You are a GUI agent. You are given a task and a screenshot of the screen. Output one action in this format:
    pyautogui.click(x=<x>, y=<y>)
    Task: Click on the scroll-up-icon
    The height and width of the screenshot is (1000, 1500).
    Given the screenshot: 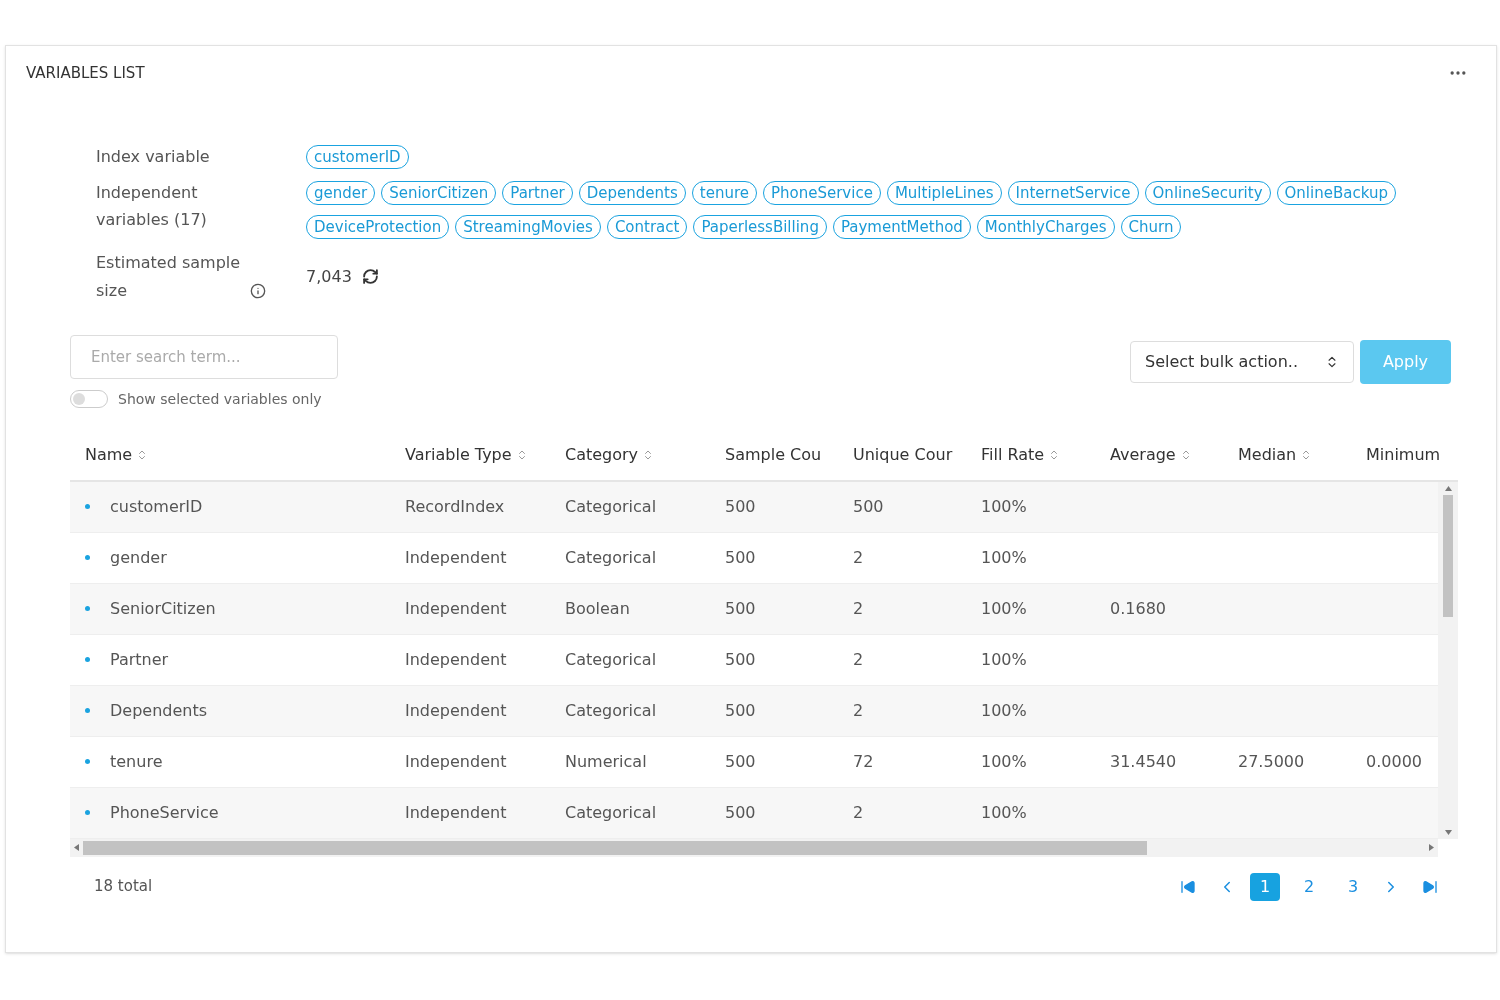 What is the action you would take?
    pyautogui.click(x=1448, y=488)
    